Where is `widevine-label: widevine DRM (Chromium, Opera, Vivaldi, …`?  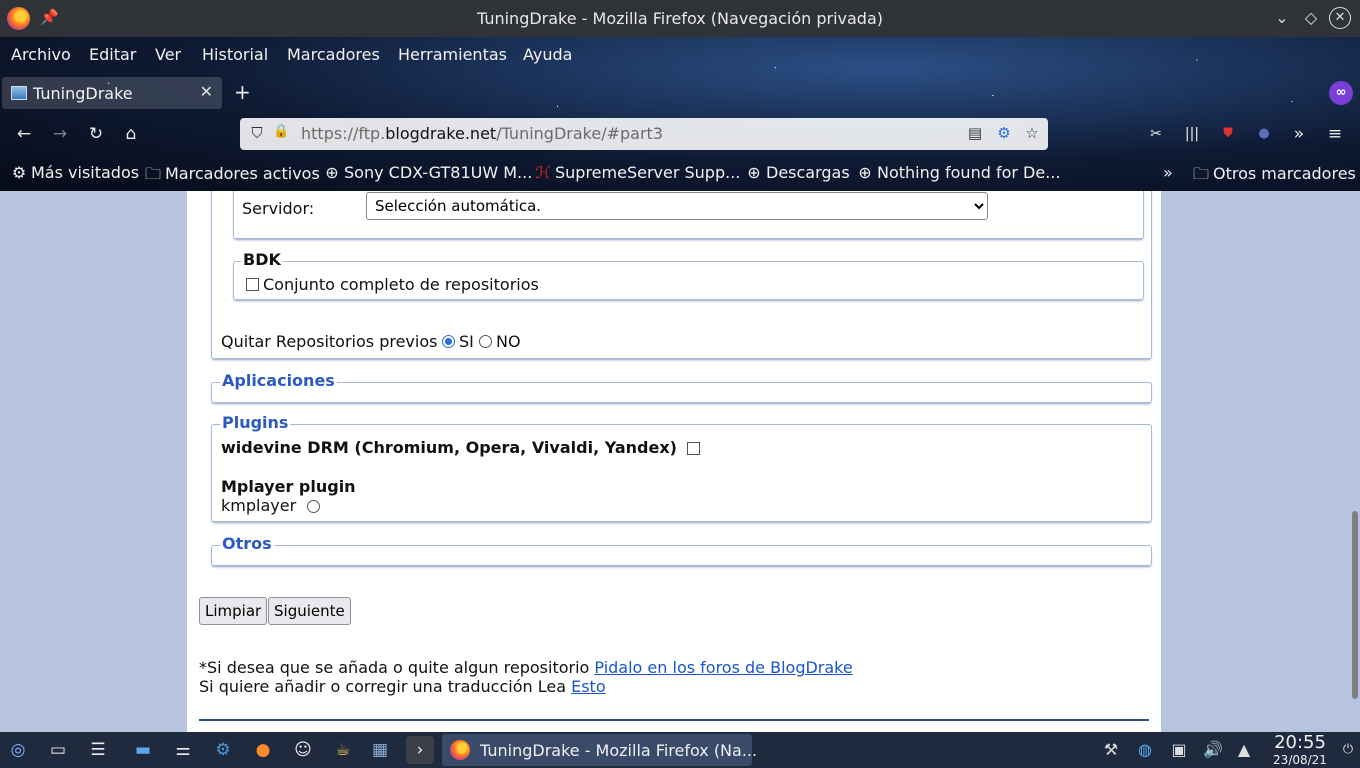 widevine-label: widevine DRM (Chromium, Opera, Vivaldi, … is located at coordinates (449, 447).